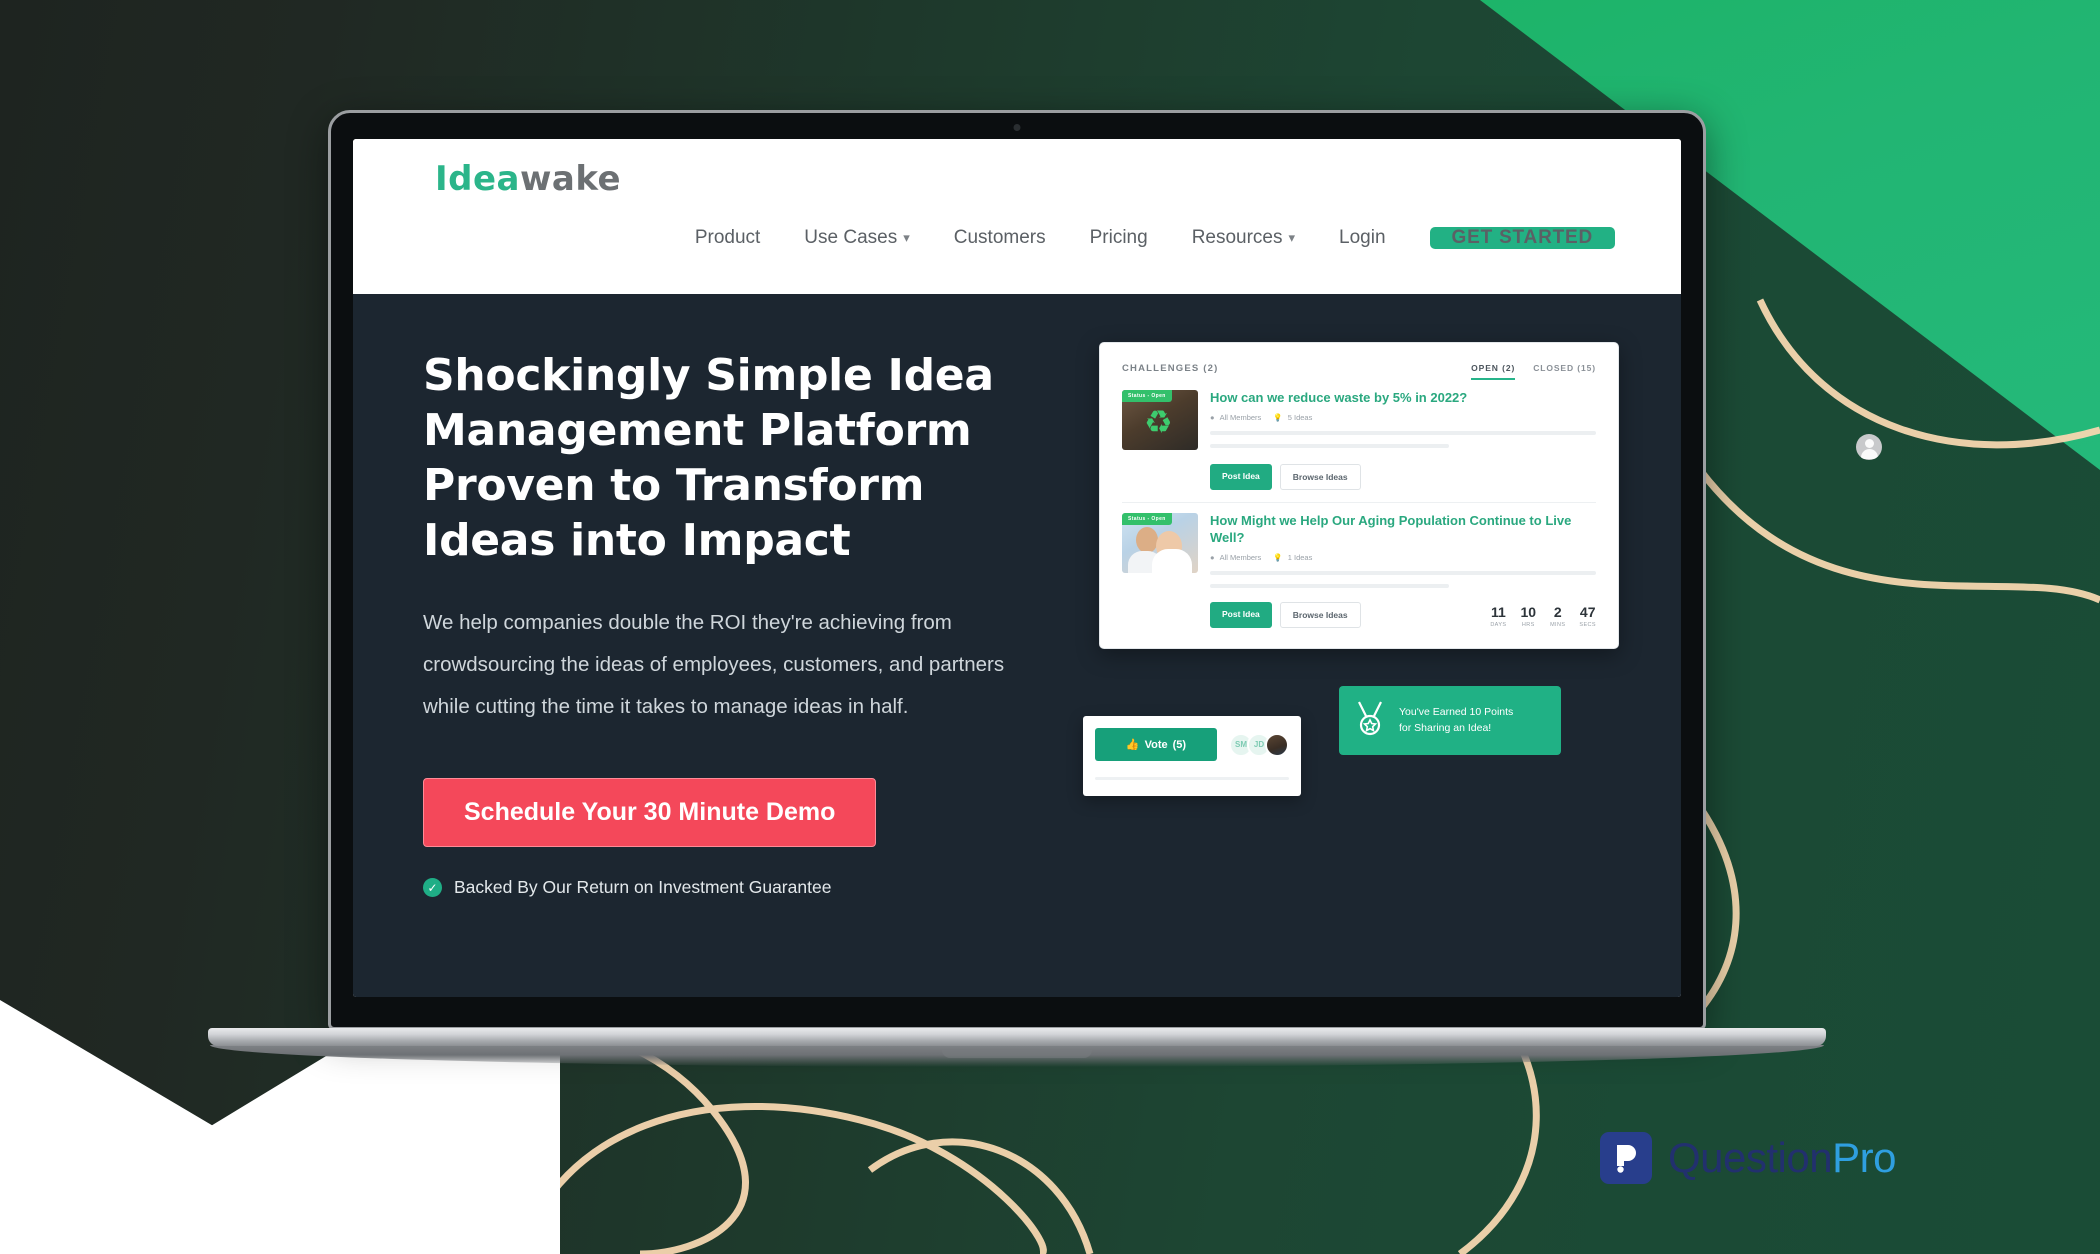 This screenshot has width=2100, height=1254. I want to click on recycle-icon: ♻, so click(1158, 422).